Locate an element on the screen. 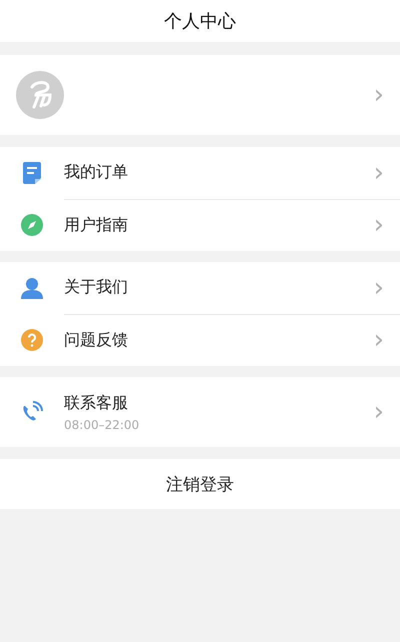  menu-label: 问题反馈 is located at coordinates (96, 340).